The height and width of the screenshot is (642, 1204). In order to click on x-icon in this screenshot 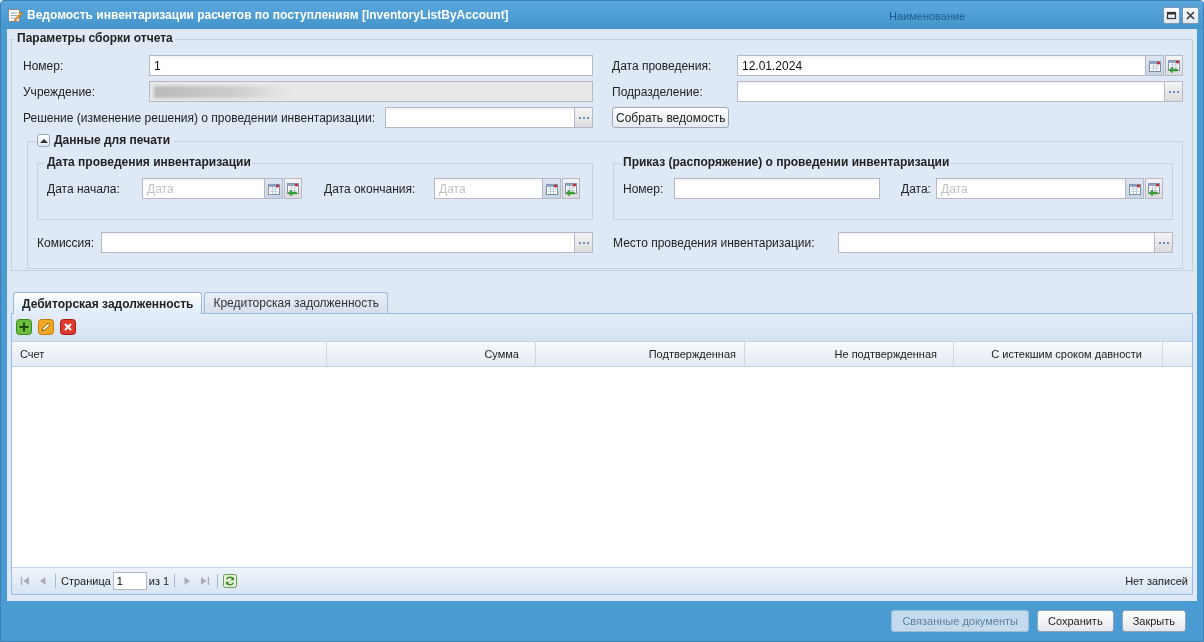, I will do `click(68, 327)`.